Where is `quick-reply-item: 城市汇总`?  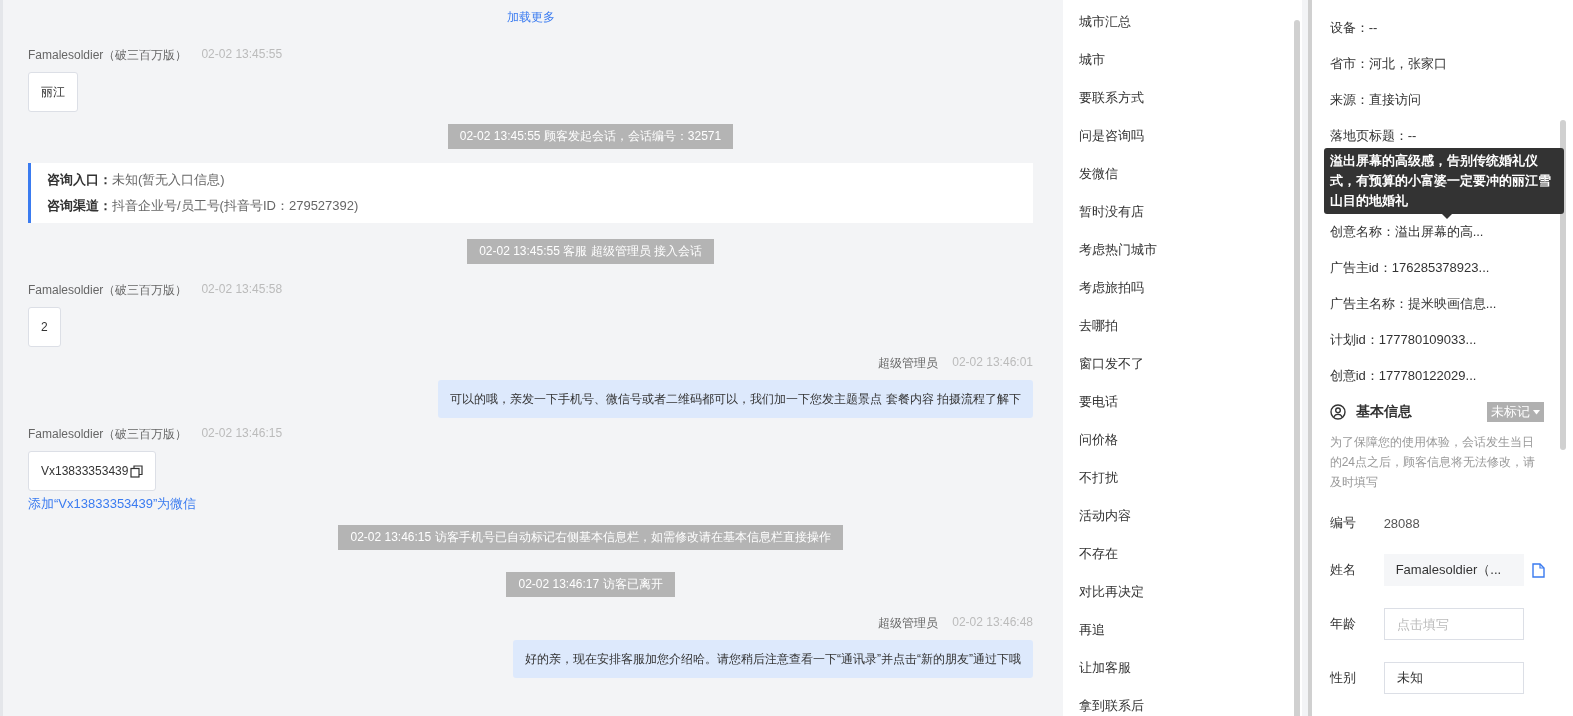
quick-reply-item: 城市汇总 is located at coordinates (1186, 31).